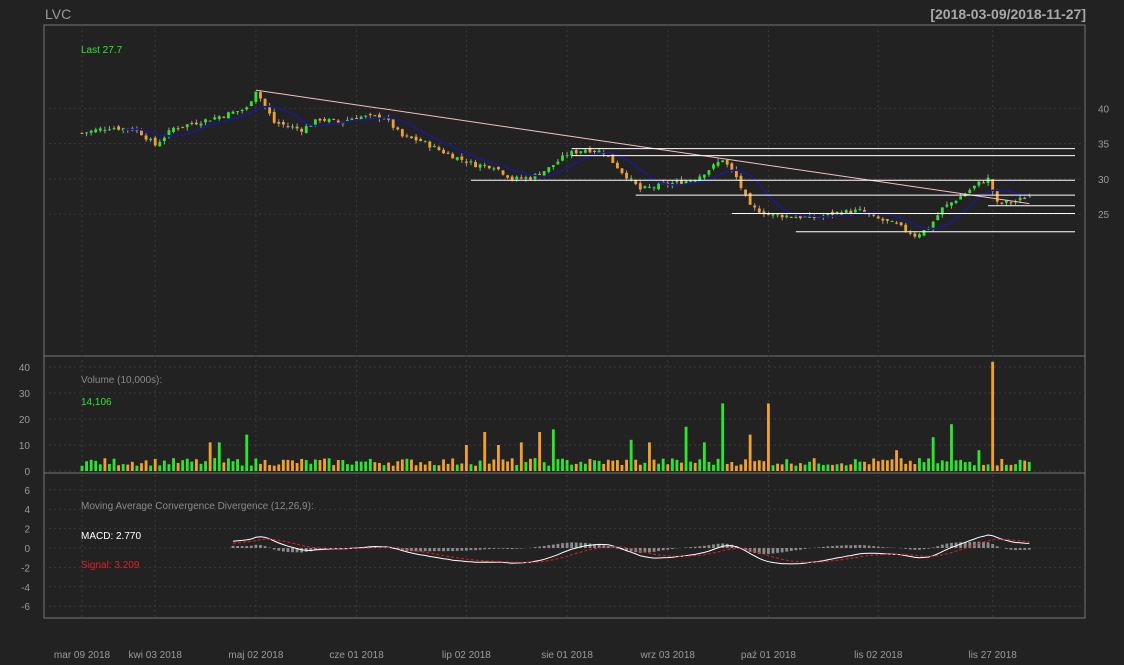 The image size is (1124, 665). Describe the element at coordinates (631, 549) in the screenshot. I see `macd-panel` at that location.